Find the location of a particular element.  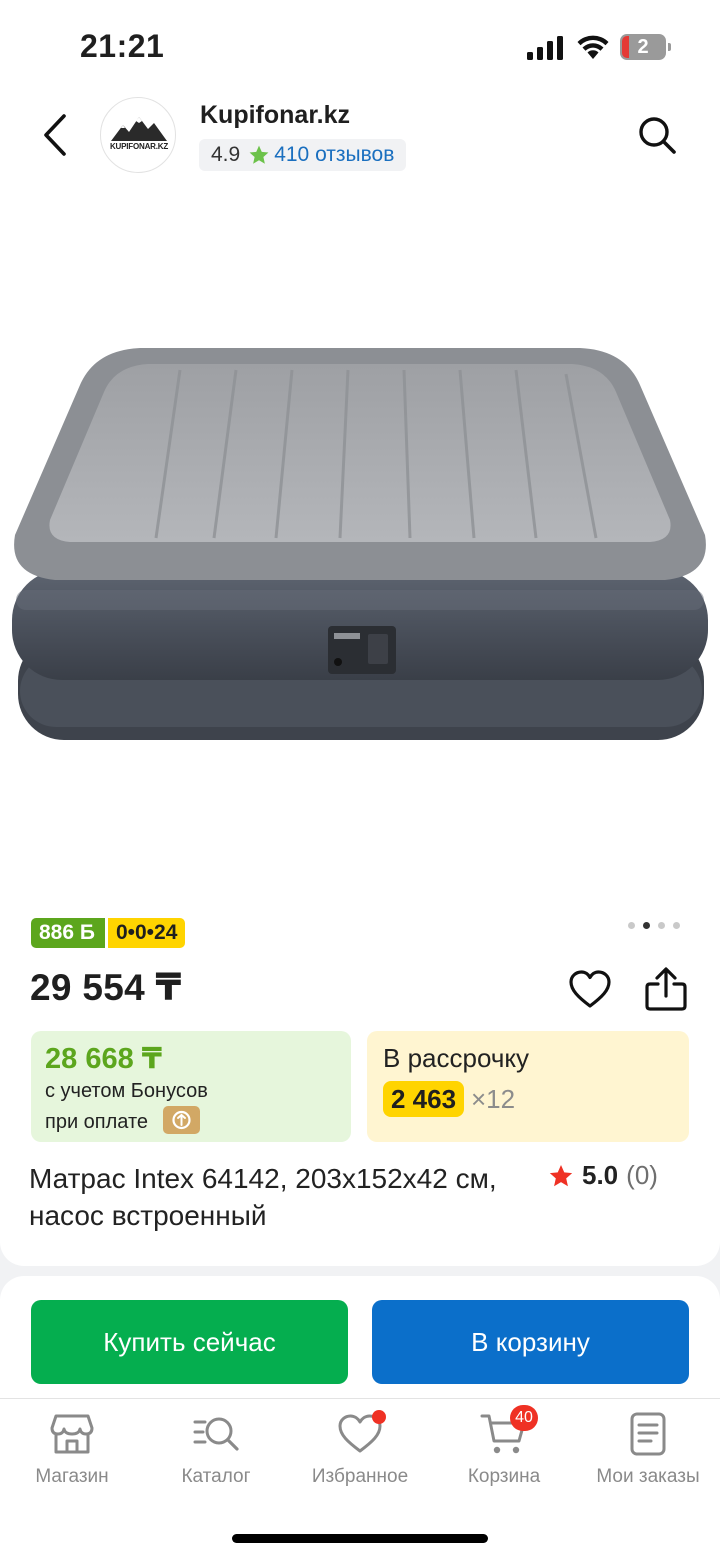

tab-orders-label: Мои заказы is located at coordinates (648, 1476).